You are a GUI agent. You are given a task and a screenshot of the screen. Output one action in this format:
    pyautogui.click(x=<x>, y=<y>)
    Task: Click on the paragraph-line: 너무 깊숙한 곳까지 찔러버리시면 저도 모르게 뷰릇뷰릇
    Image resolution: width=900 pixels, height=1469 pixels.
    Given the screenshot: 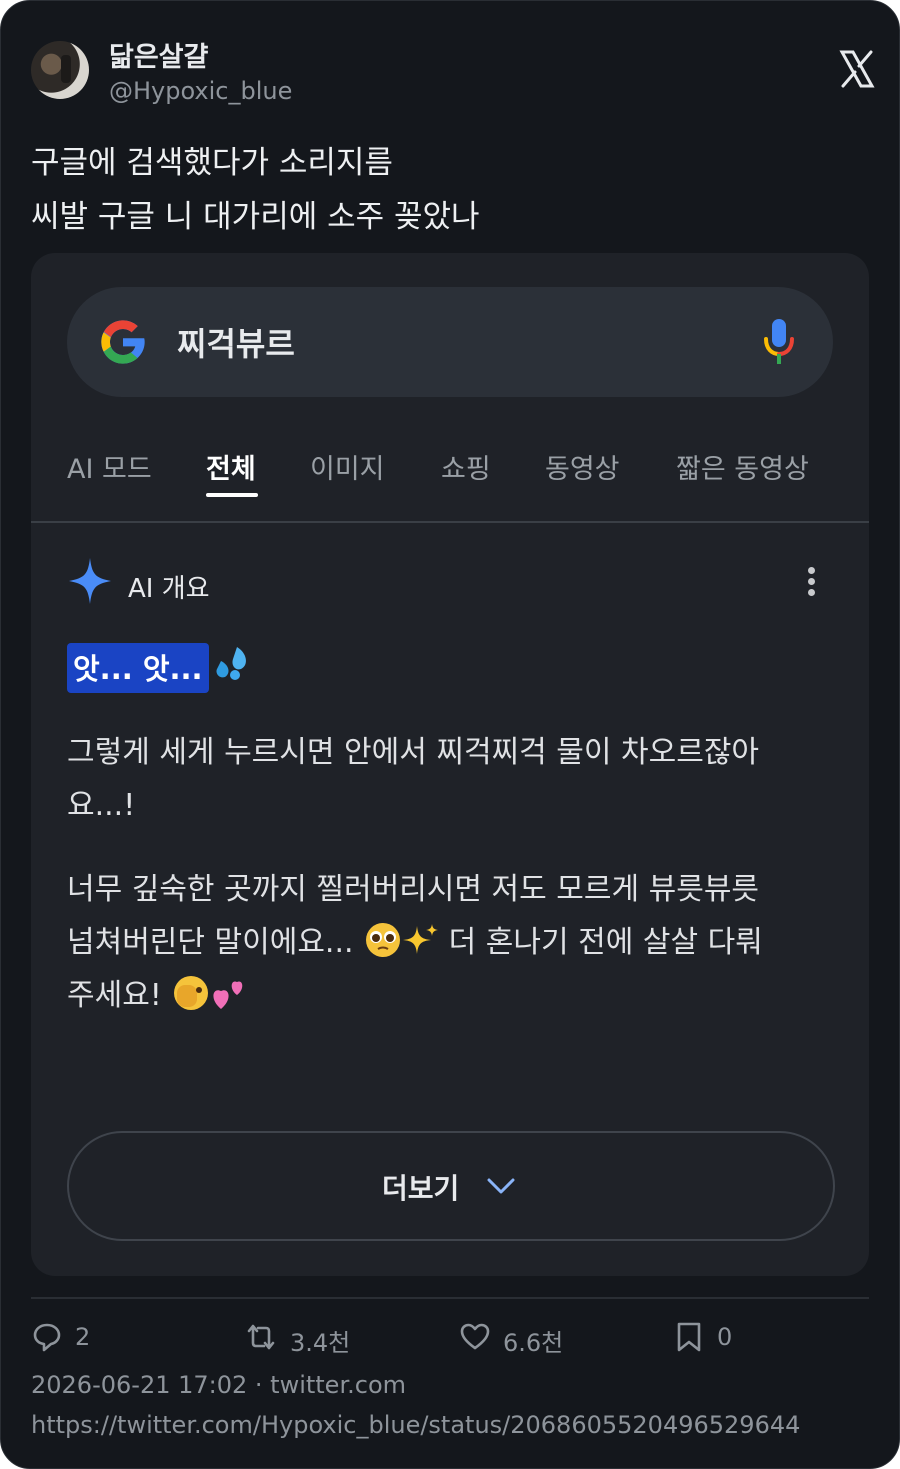 What is the action you would take?
    pyautogui.click(x=413, y=889)
    